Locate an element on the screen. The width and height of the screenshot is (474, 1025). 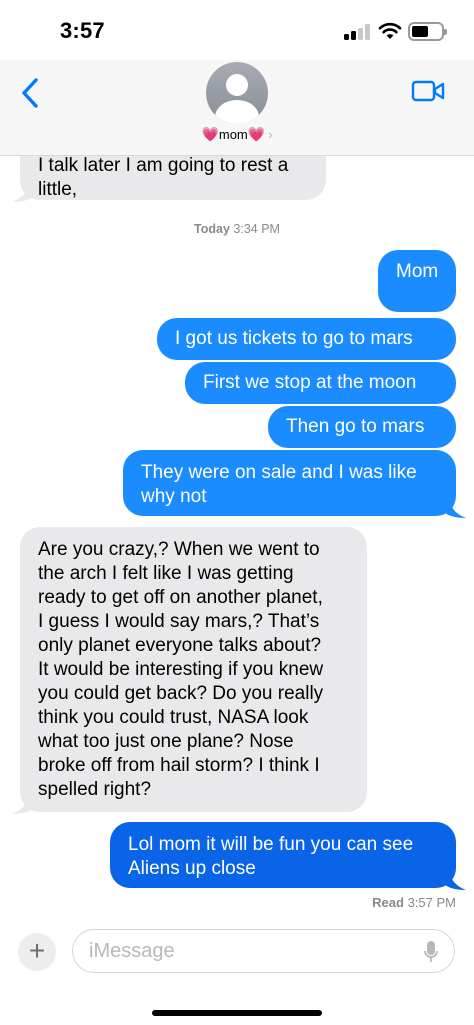
apps-plus-button: + is located at coordinates (37, 952).